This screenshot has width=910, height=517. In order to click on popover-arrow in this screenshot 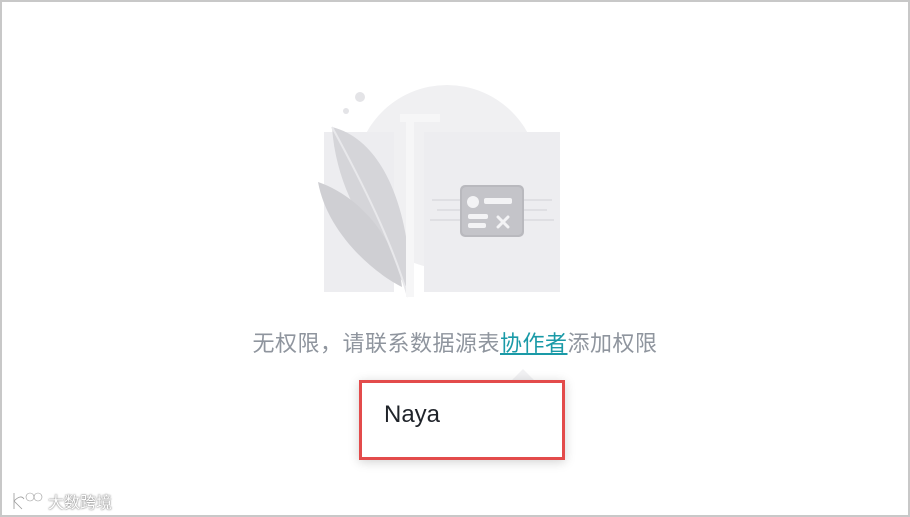, I will do `click(523, 374)`.